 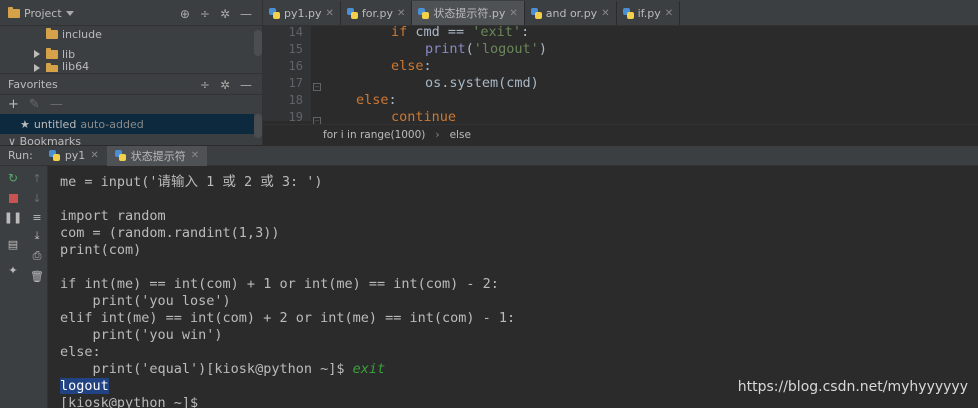 What do you see at coordinates (37, 287) in the screenshot?
I see `run-toolbar-secondary: ↑ ↓ ≡ ⤓ ⎙ 🗑` at bounding box center [37, 287].